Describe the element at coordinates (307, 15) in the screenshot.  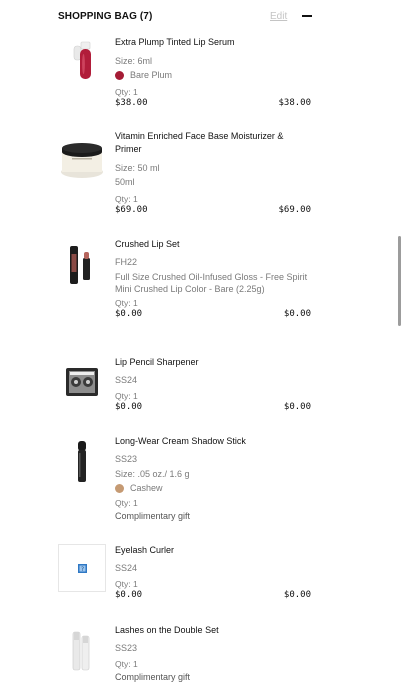
I see `collapse-icon` at that location.